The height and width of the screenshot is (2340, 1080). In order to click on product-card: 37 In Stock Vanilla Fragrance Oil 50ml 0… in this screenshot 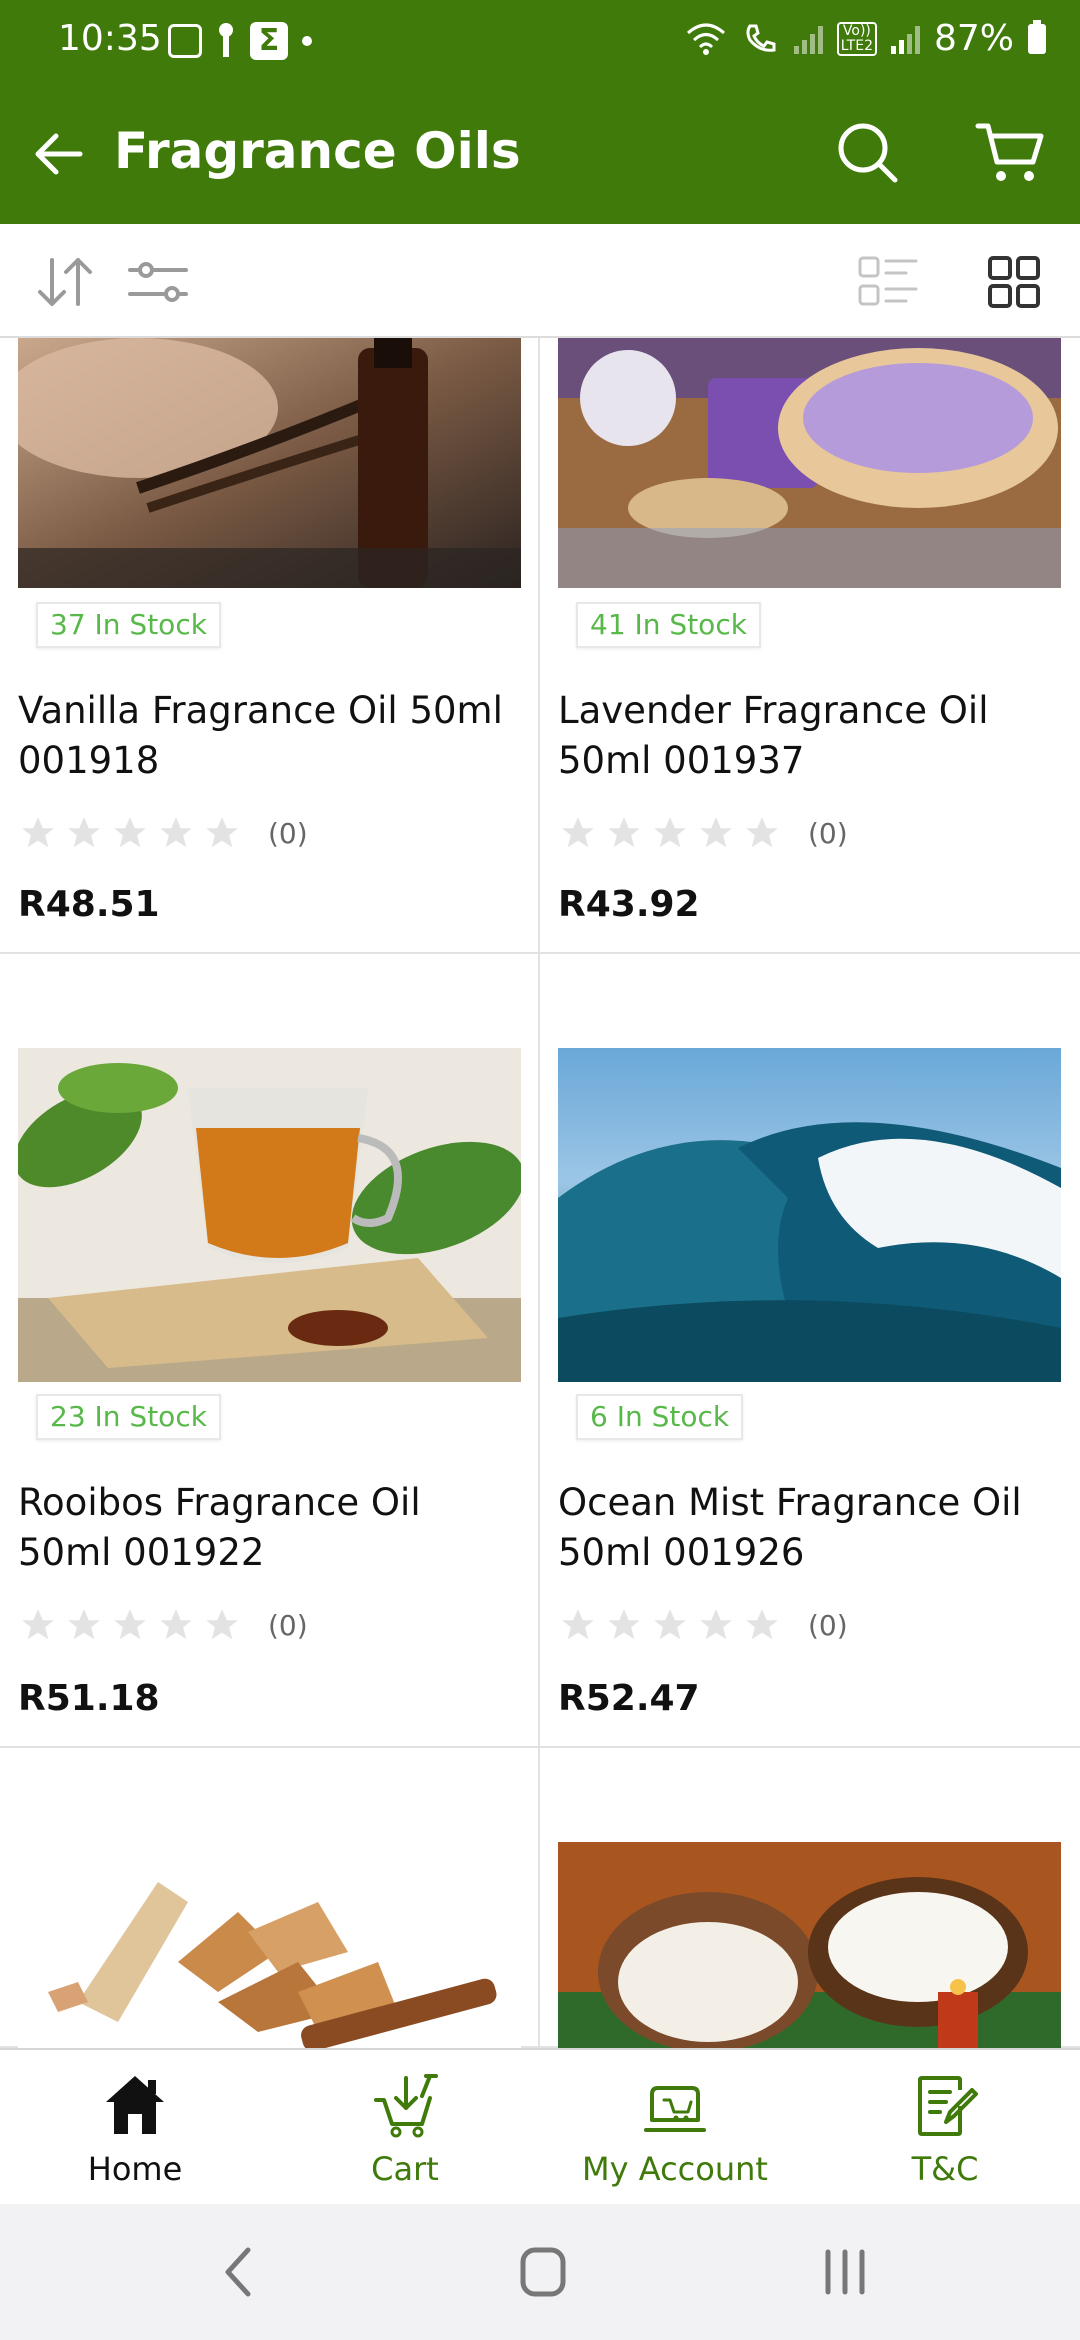, I will do `click(270, 646)`.